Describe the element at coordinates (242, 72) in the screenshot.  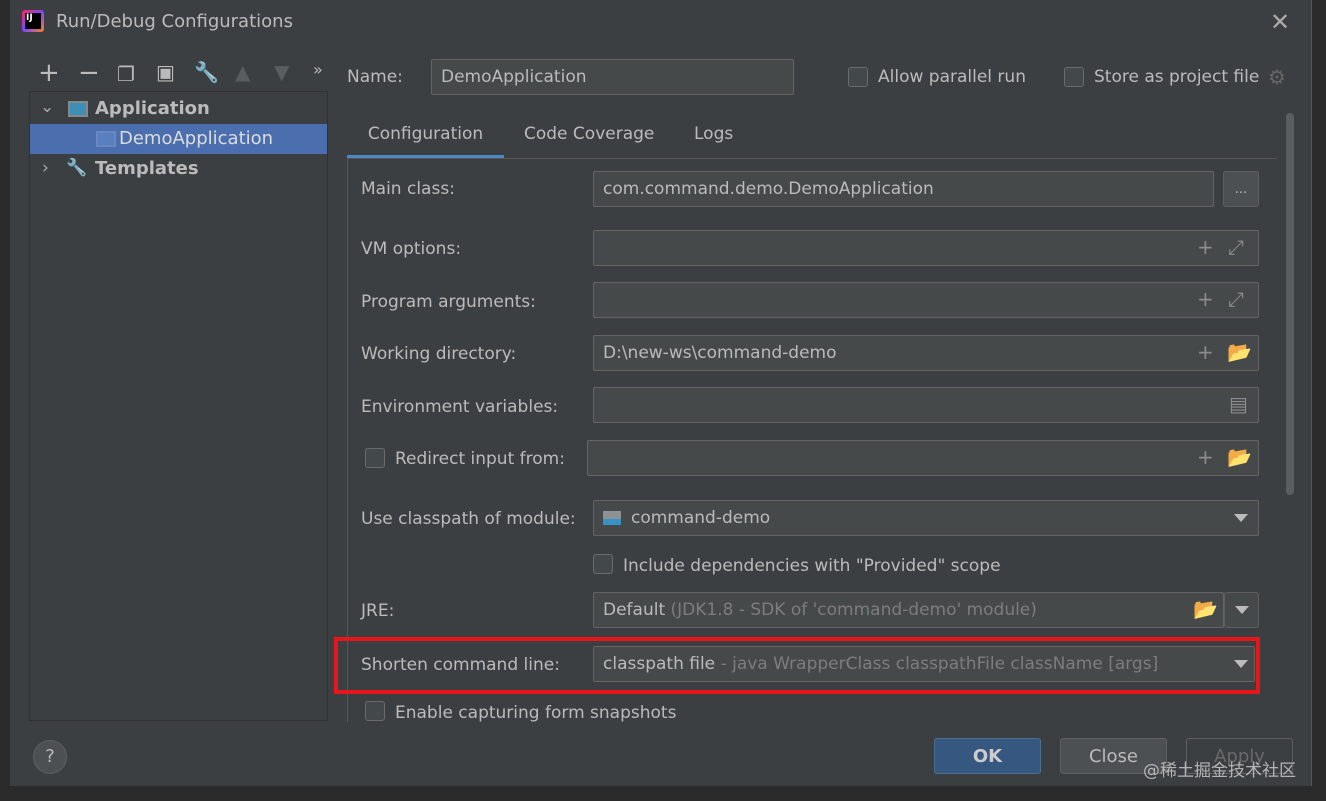
I see `arrow-up-icon: ▲` at that location.